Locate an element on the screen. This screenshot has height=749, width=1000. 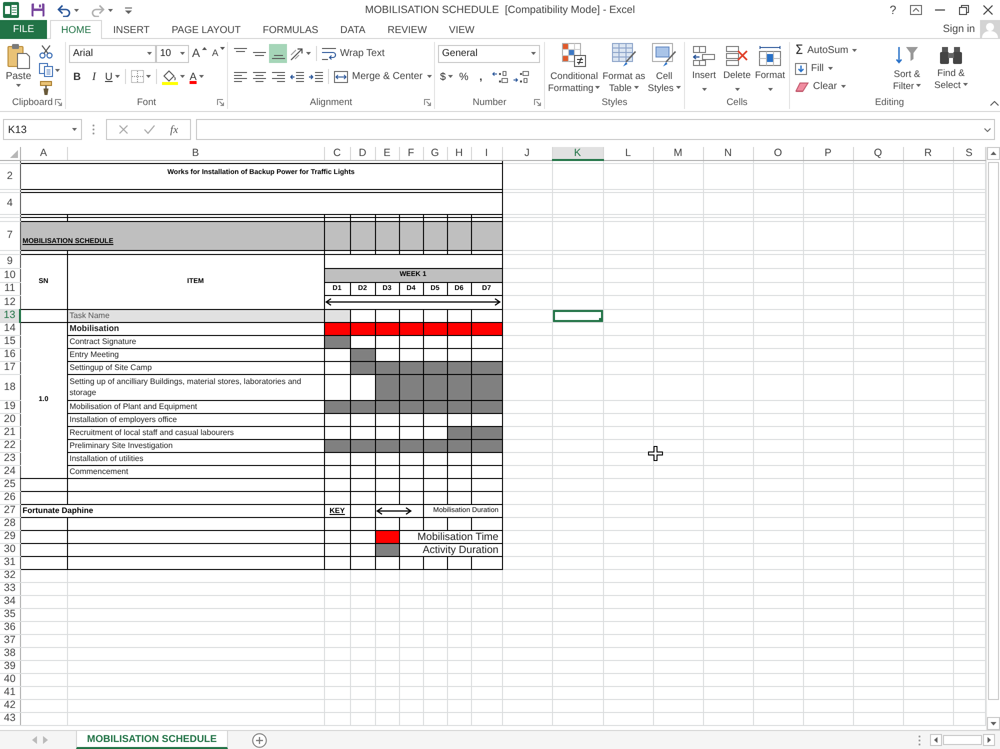
clear-button: Clear is located at coordinates (839, 86).